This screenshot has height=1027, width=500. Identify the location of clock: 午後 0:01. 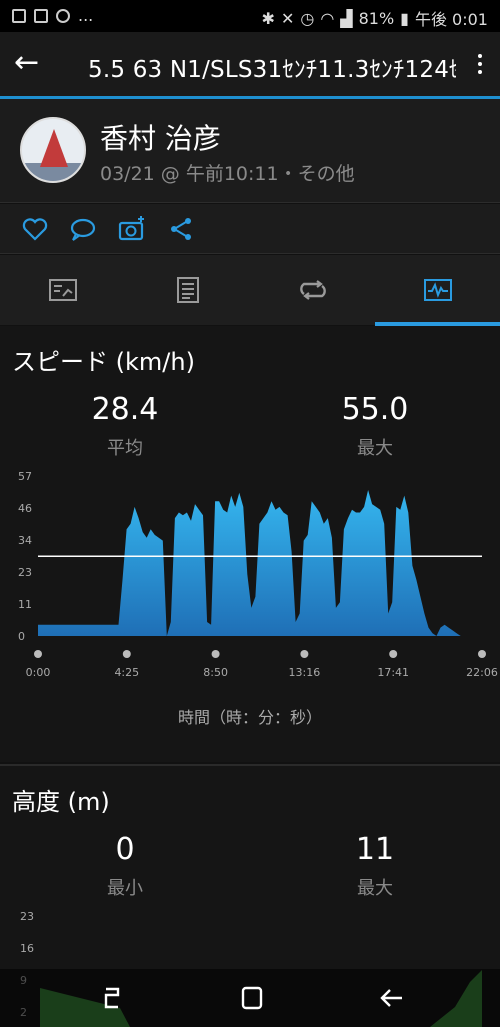
(451, 19).